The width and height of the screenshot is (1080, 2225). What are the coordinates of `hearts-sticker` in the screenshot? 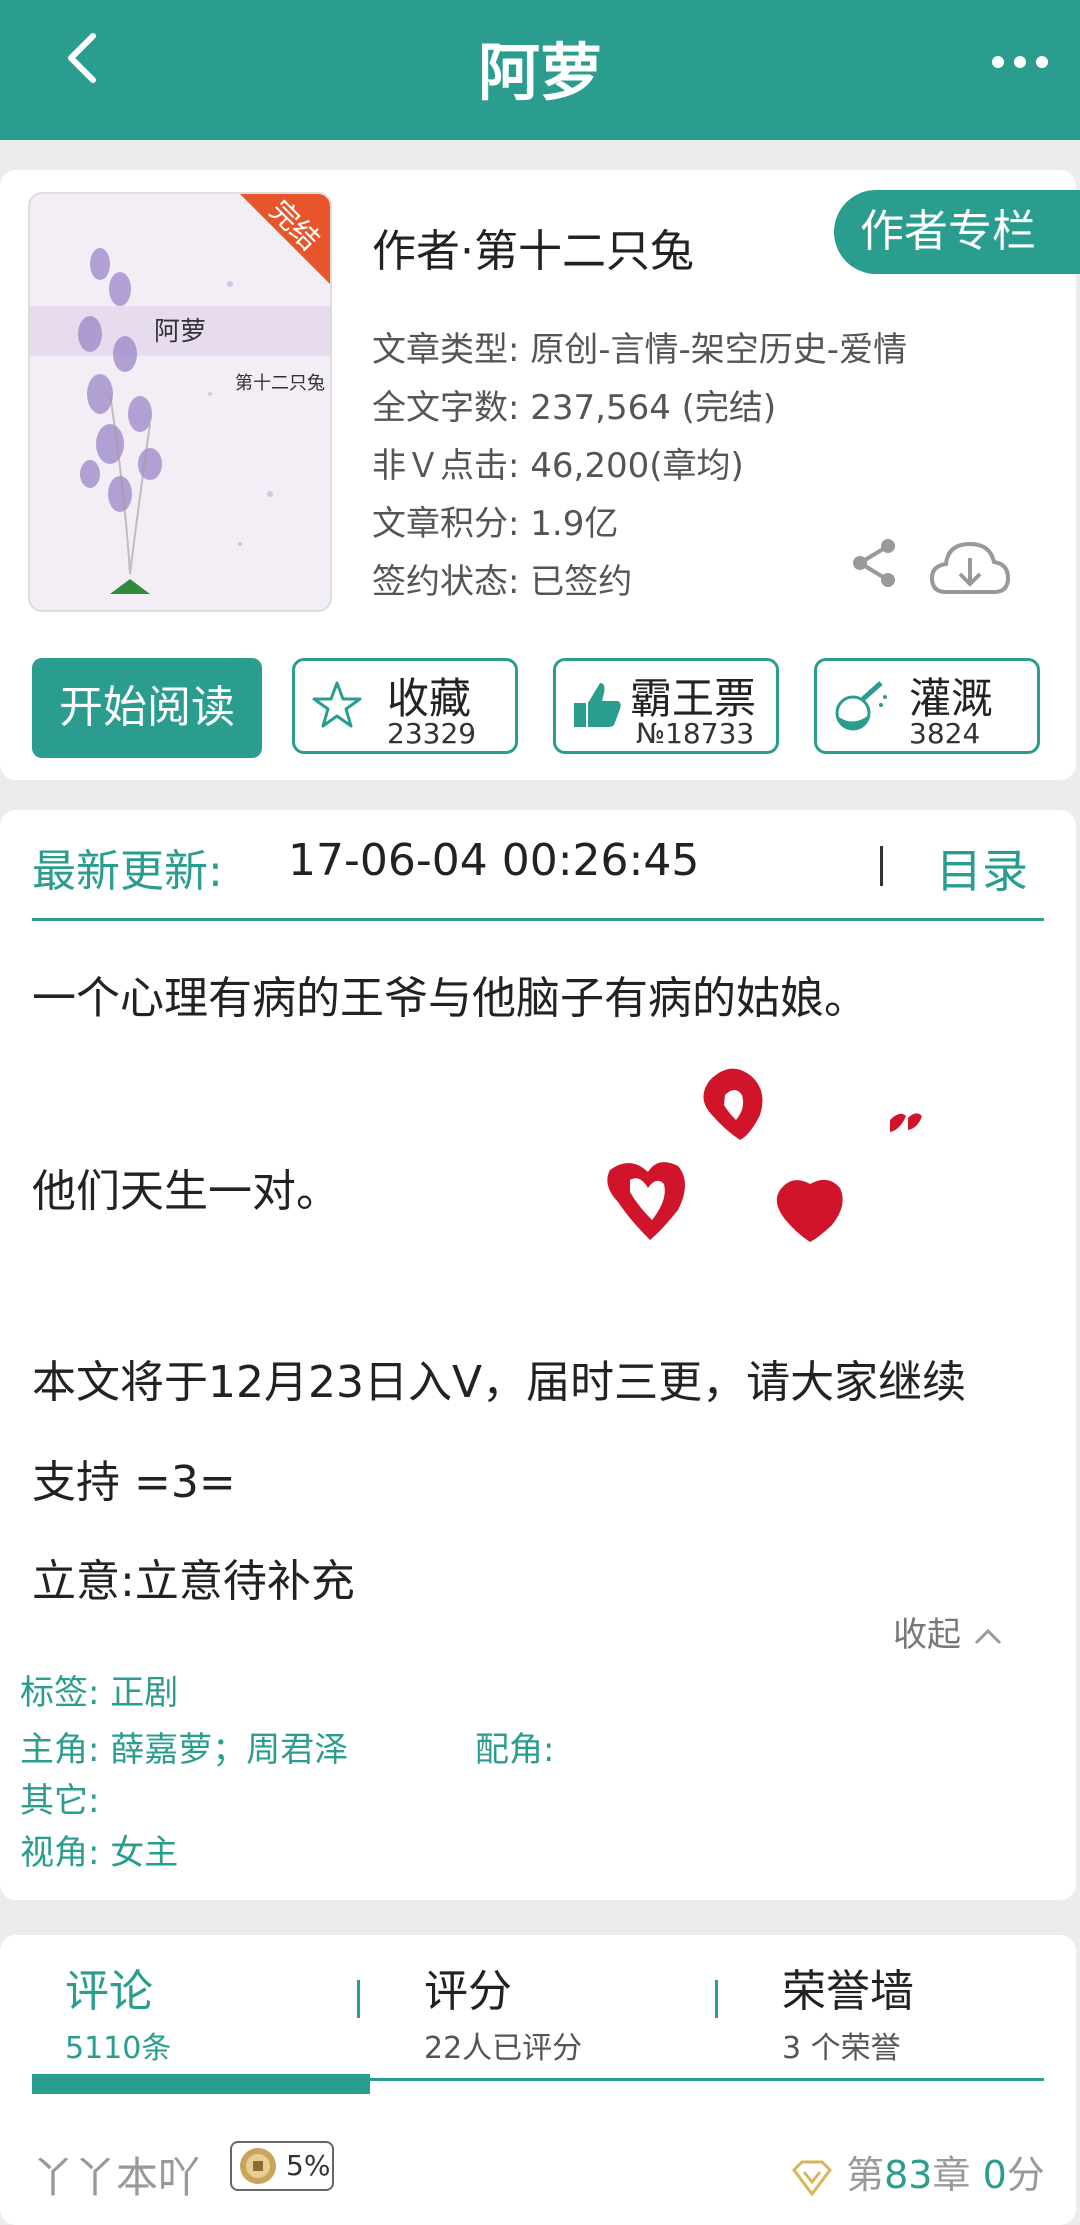 It's located at (764, 1155).